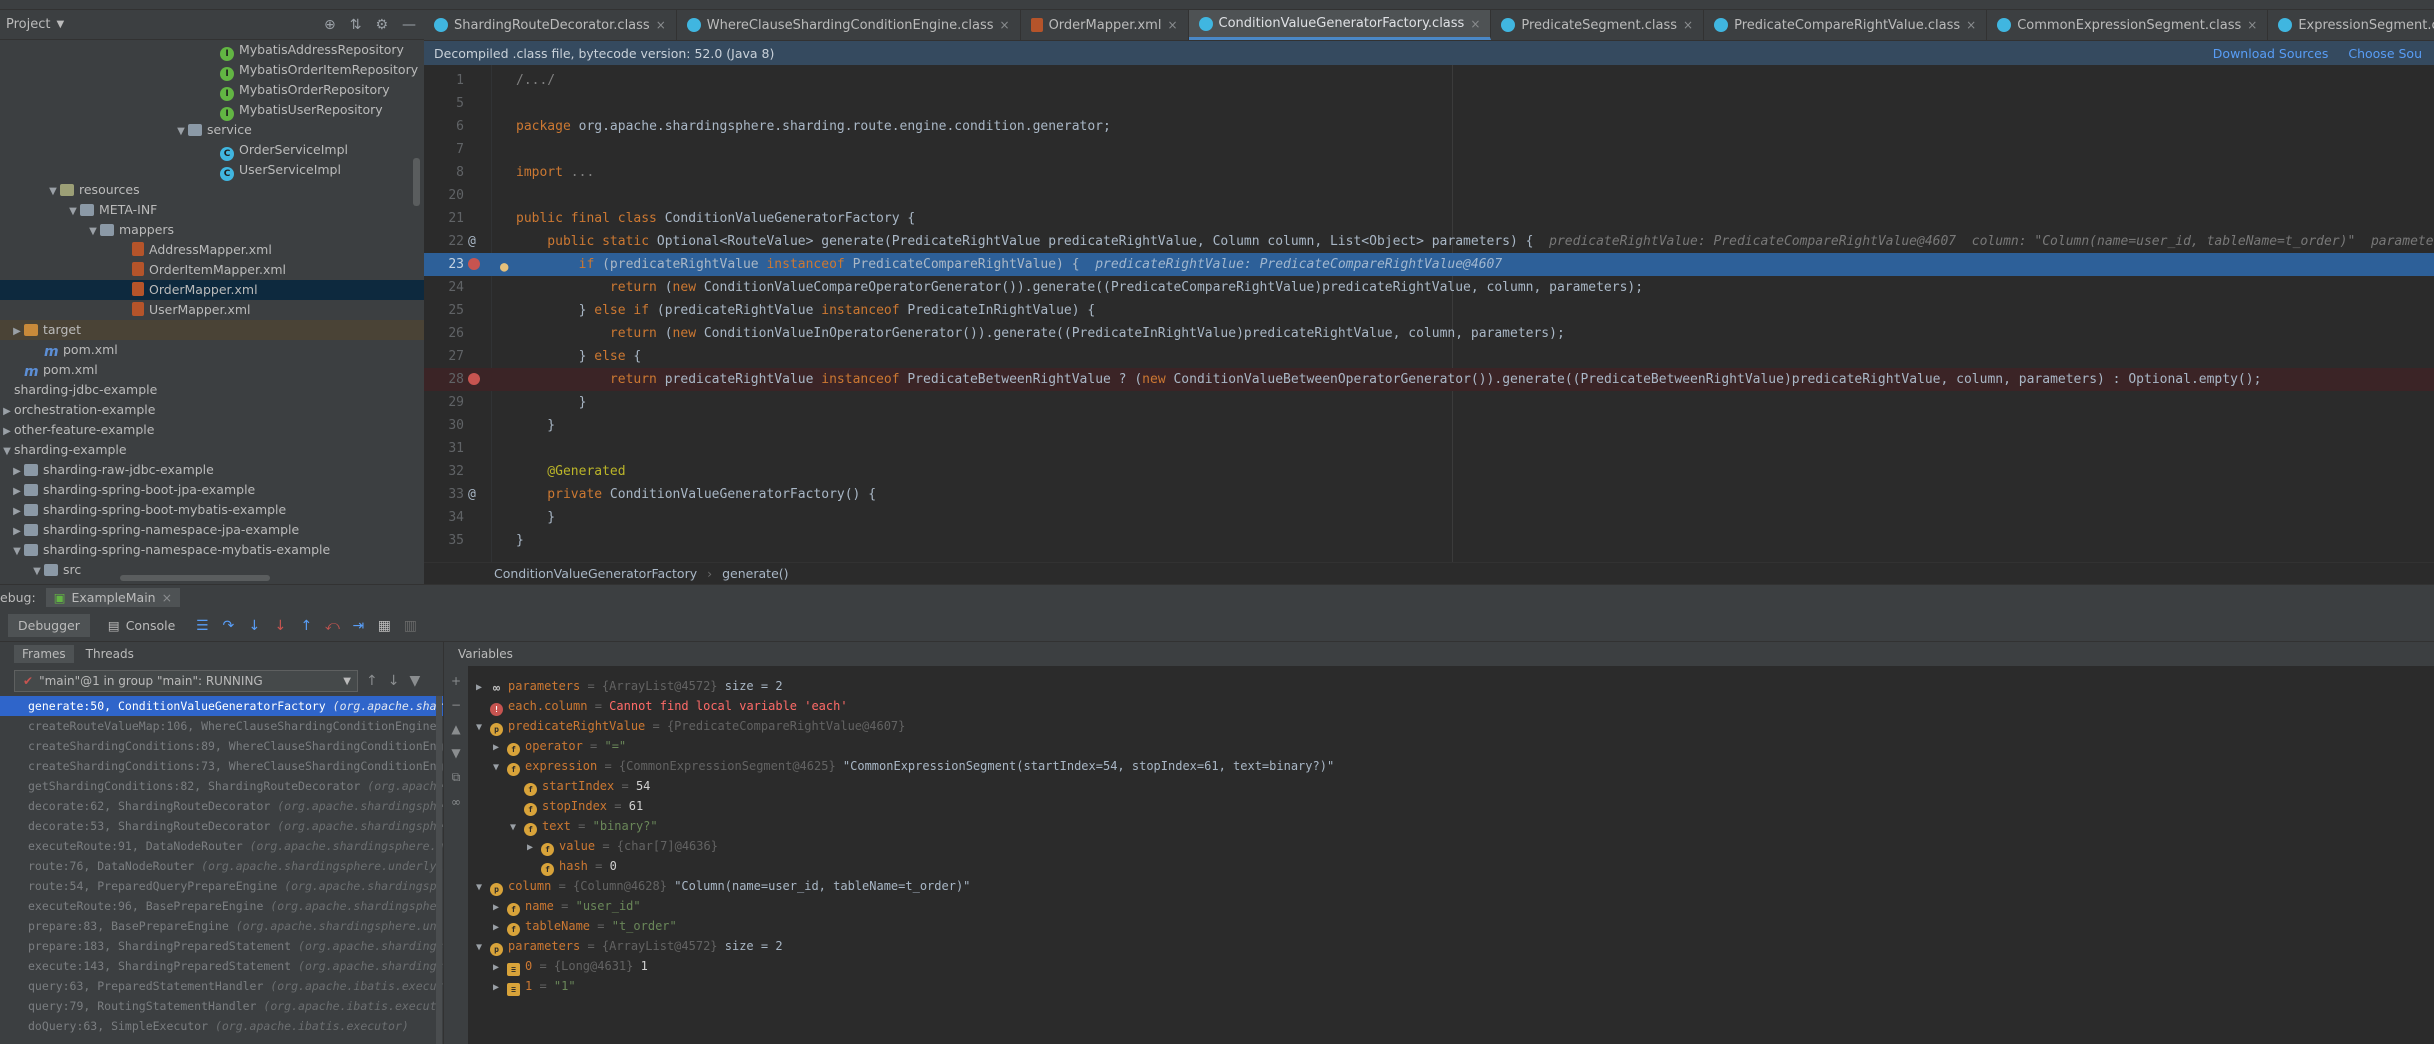  What do you see at coordinates (755, 573) in the screenshot?
I see `breadcrumb-method: generate()` at bounding box center [755, 573].